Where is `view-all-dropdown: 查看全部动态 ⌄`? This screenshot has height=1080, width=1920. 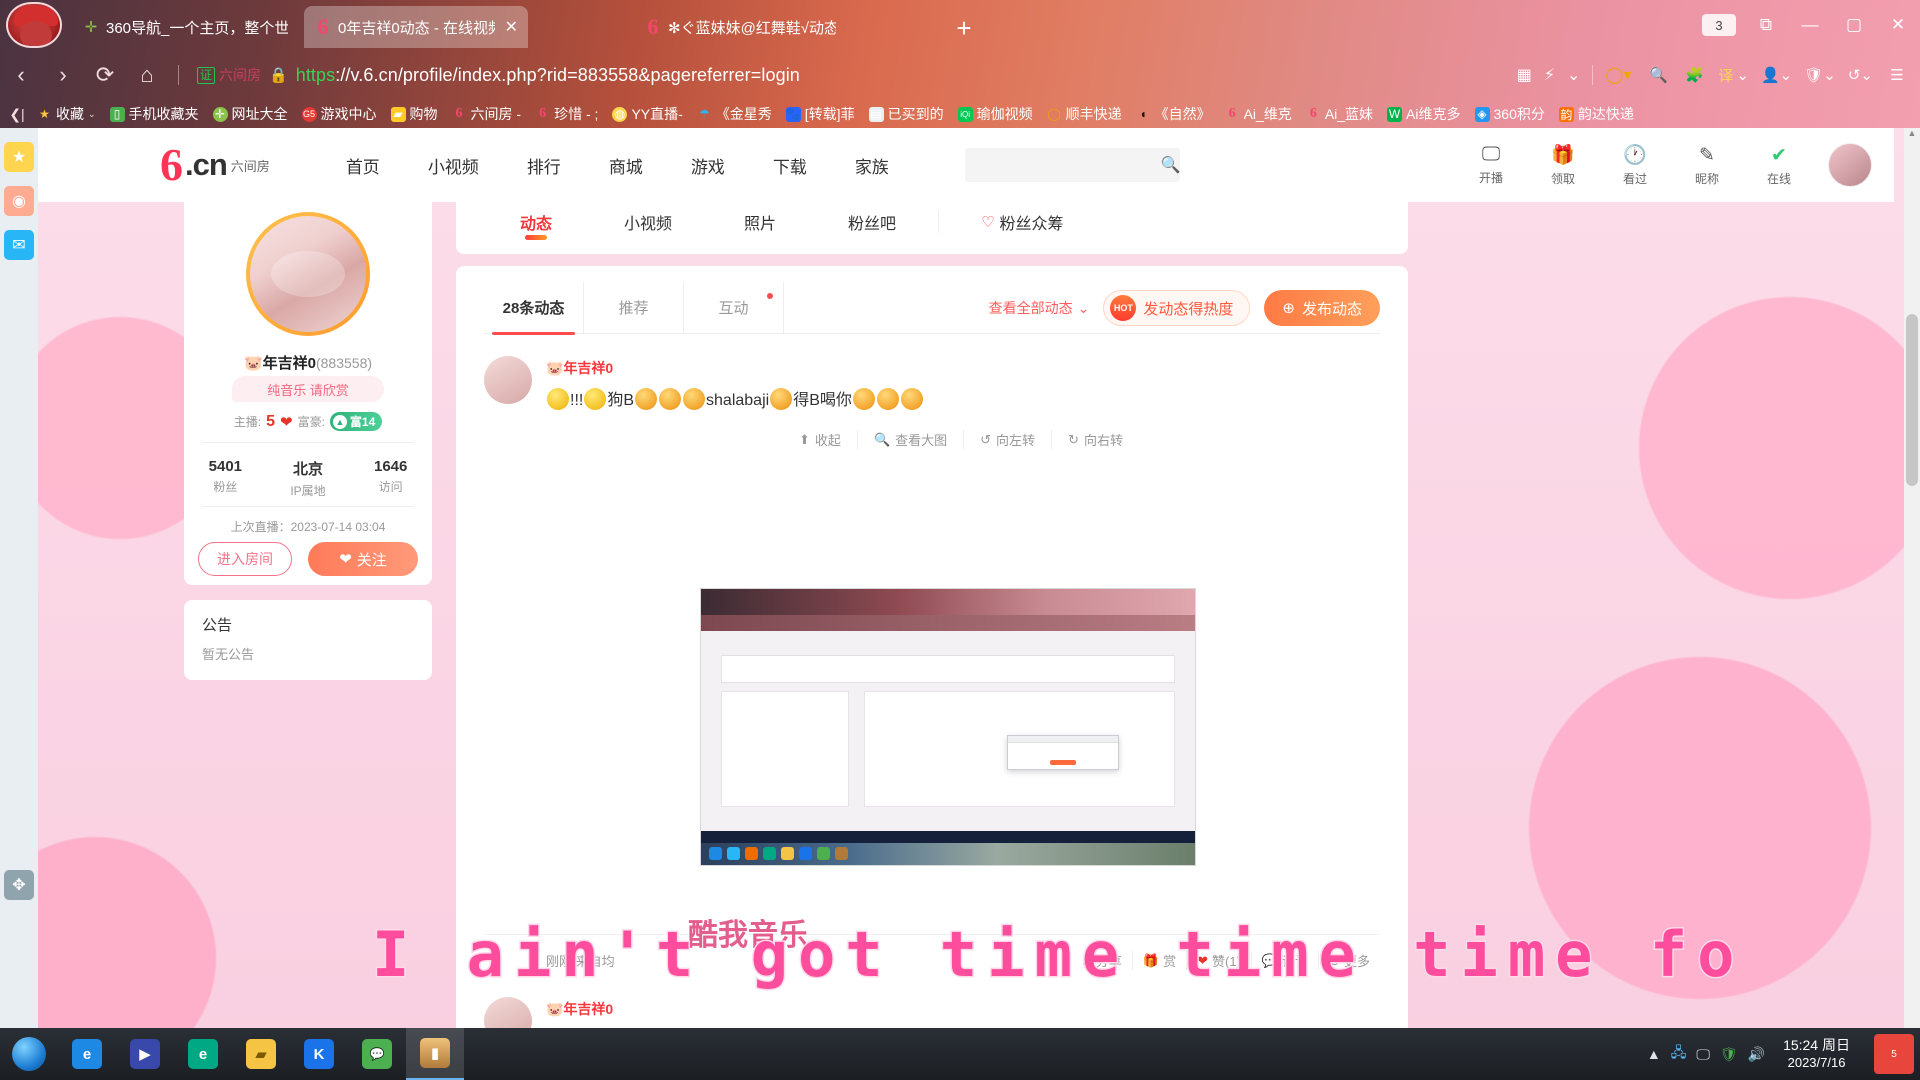
view-all-dropdown: 查看全部动态 ⌄ is located at coordinates (1039, 308).